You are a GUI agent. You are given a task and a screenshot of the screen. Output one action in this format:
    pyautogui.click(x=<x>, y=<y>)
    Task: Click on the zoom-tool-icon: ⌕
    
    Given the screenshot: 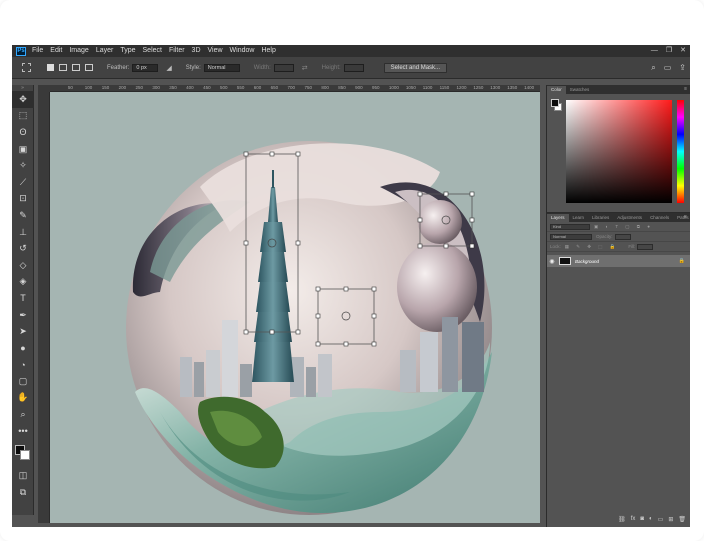 What is the action you would take?
    pyautogui.click(x=23, y=414)
    